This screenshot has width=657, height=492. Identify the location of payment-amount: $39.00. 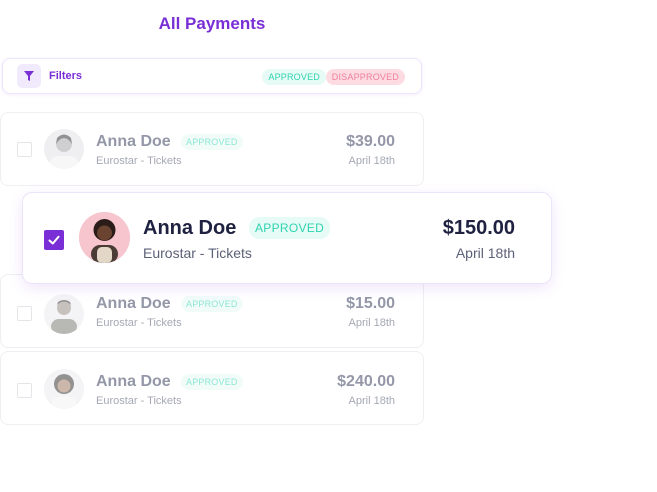
(370, 141).